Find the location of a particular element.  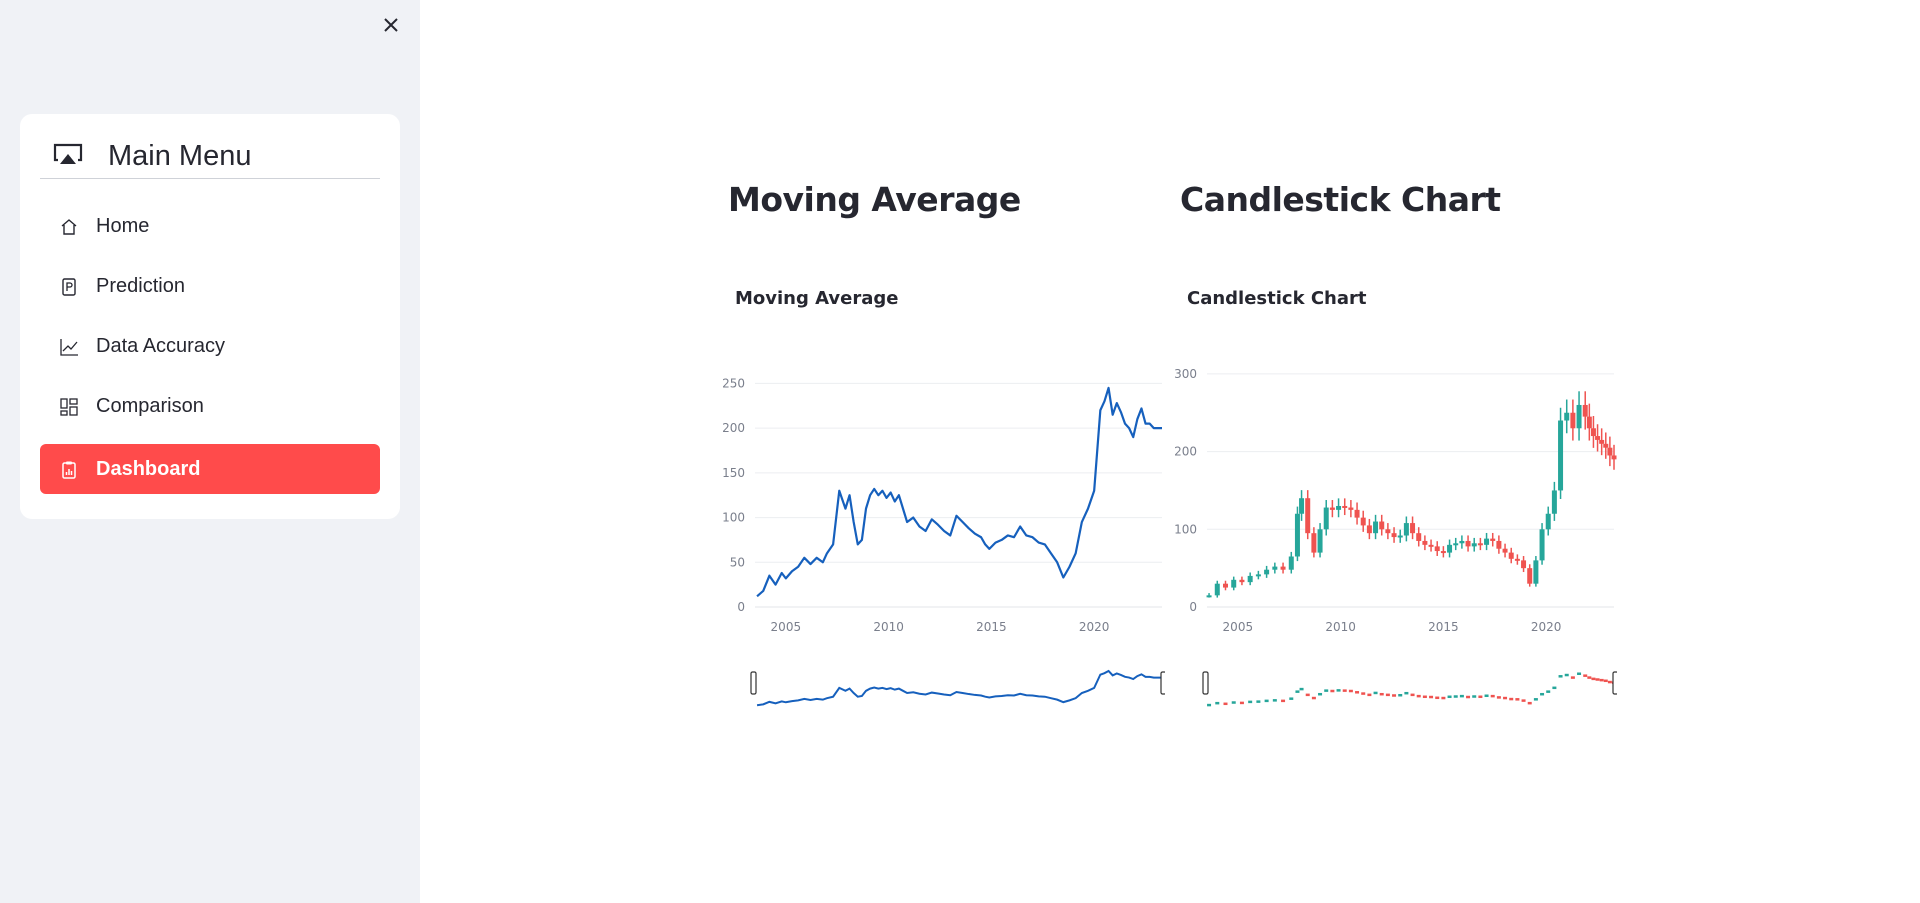

menu-header: Main Menu is located at coordinates (210, 157).